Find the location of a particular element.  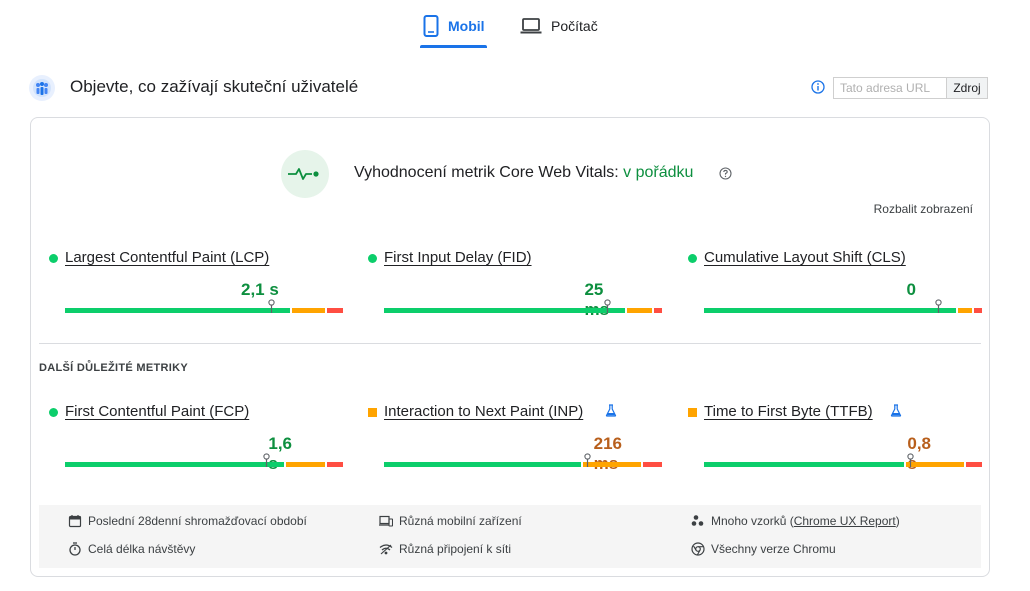

devices-icon is located at coordinates (386, 521).